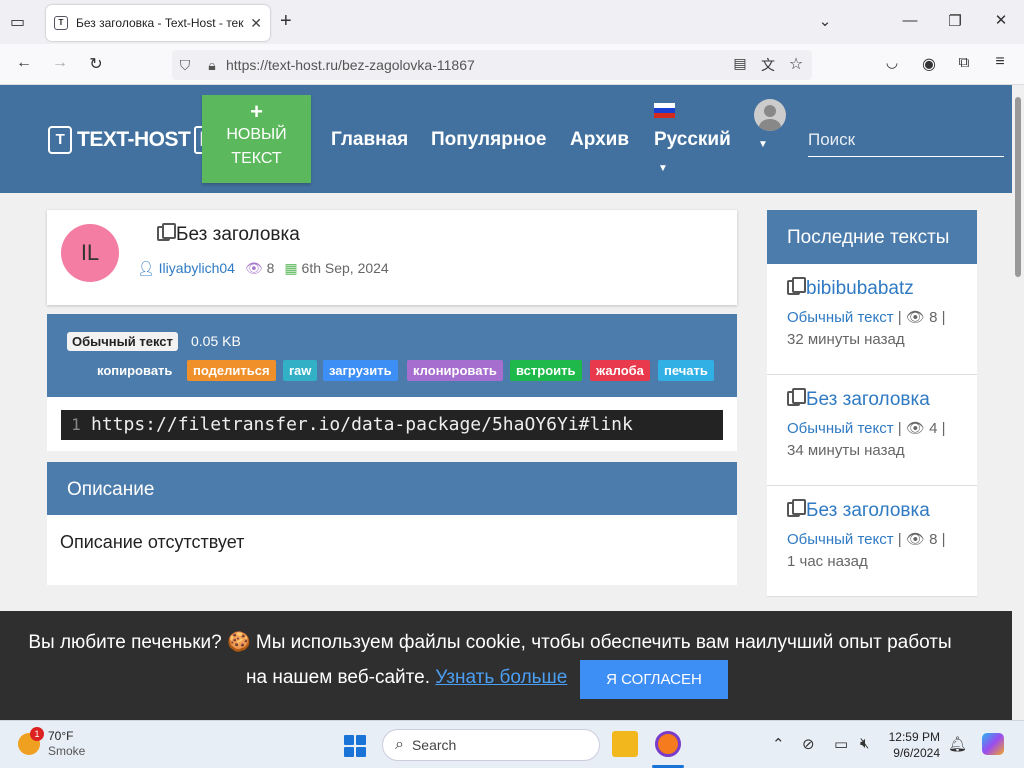 Image resolution: width=1024 pixels, height=768 pixels. I want to click on tab-title: Без заголовка - Text-Host - тек, so click(160, 23).